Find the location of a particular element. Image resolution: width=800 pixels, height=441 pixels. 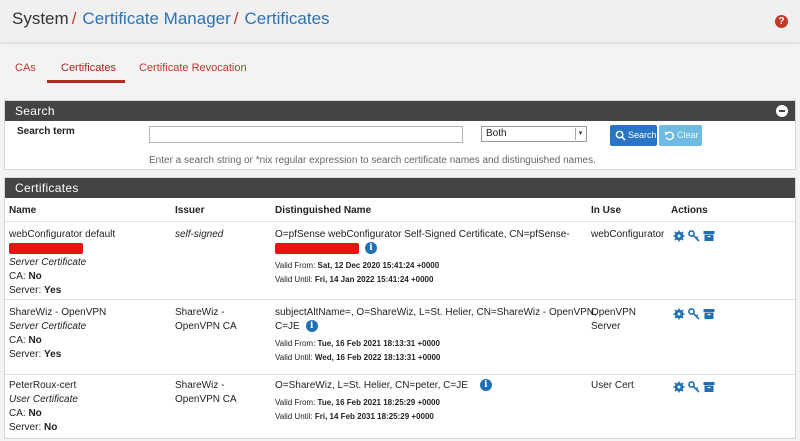

certificates-panel-header: Certificates is located at coordinates (400, 188).